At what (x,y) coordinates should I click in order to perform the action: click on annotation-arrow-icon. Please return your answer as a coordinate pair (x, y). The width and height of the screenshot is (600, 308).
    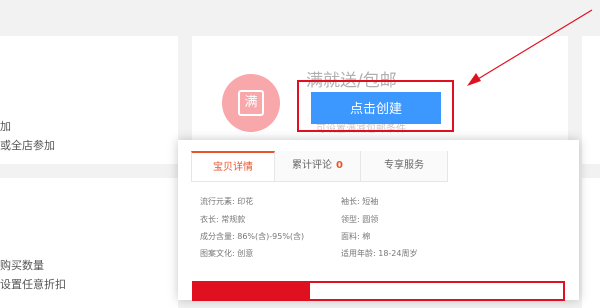
    Looking at the image, I should click on (530, 47).